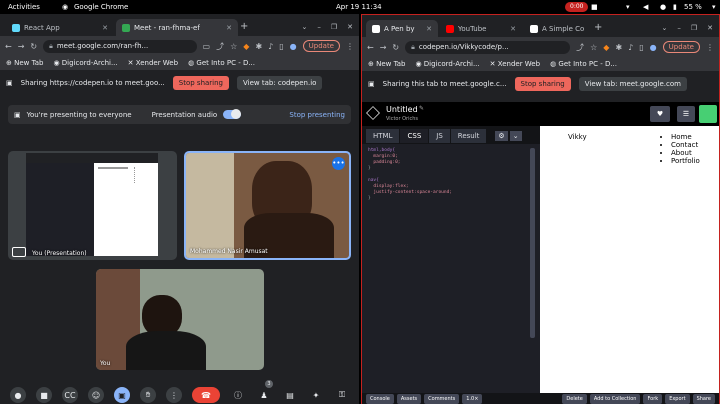  What do you see at coordinates (442, 398) in the screenshot?
I see `comments-button: Comments` at bounding box center [442, 398].